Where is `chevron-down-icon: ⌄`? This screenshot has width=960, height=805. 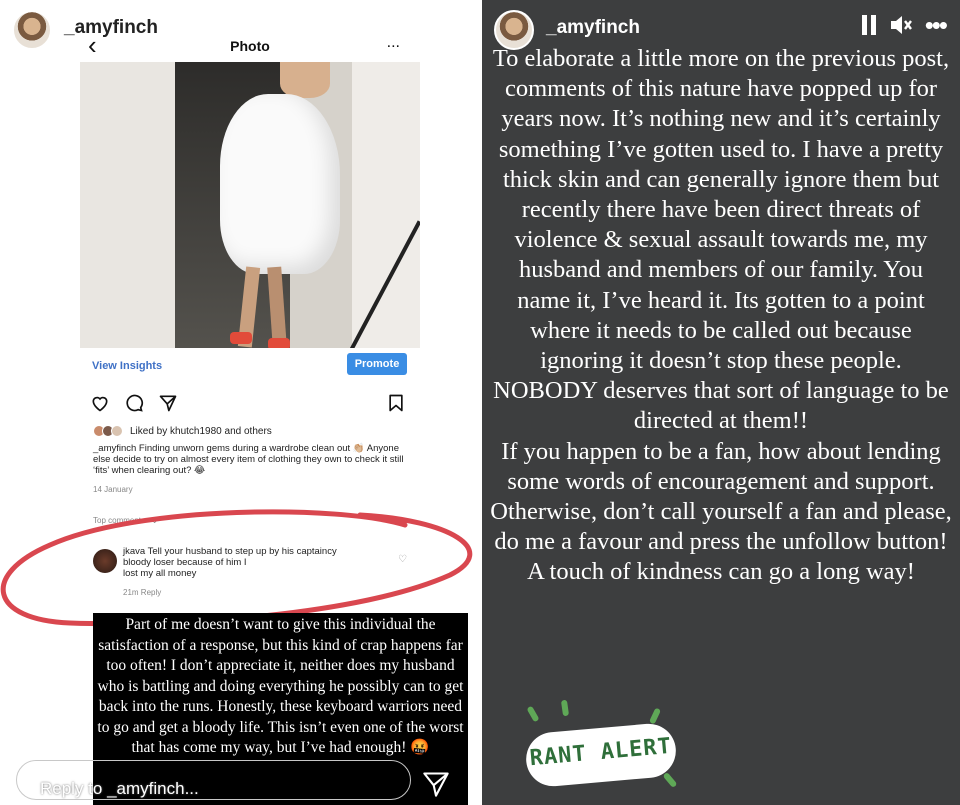 chevron-down-icon: ⌄ is located at coordinates (154, 520).